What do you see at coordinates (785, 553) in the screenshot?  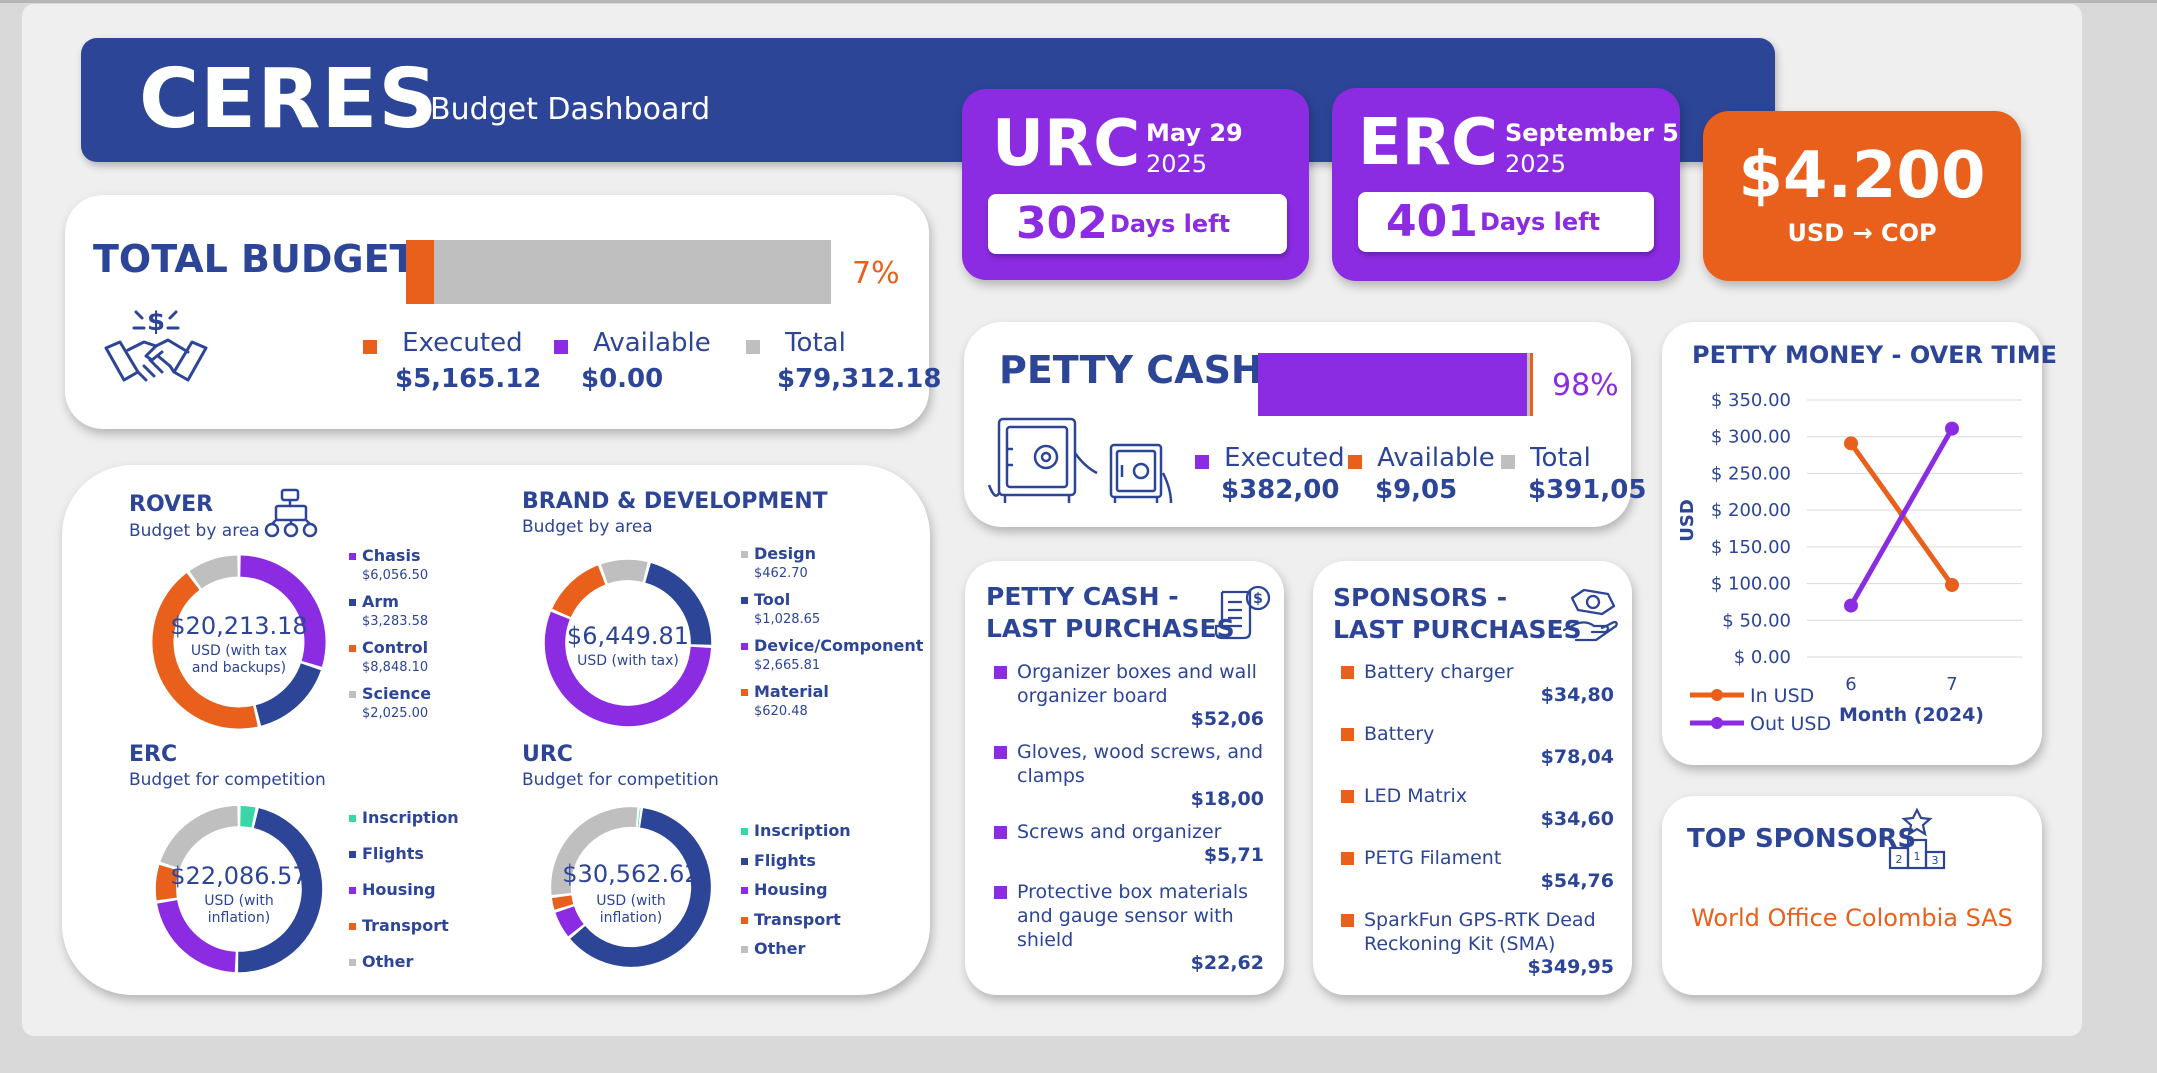 I see `legend-label: Design` at bounding box center [785, 553].